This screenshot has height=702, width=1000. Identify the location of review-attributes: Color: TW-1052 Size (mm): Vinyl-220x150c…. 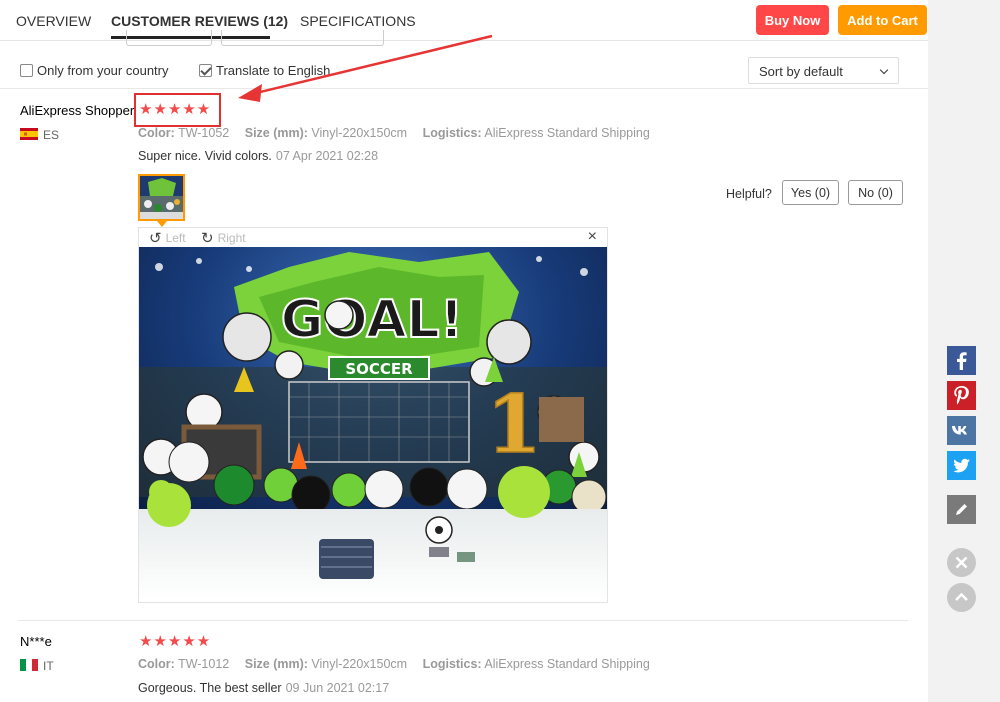
(394, 133).